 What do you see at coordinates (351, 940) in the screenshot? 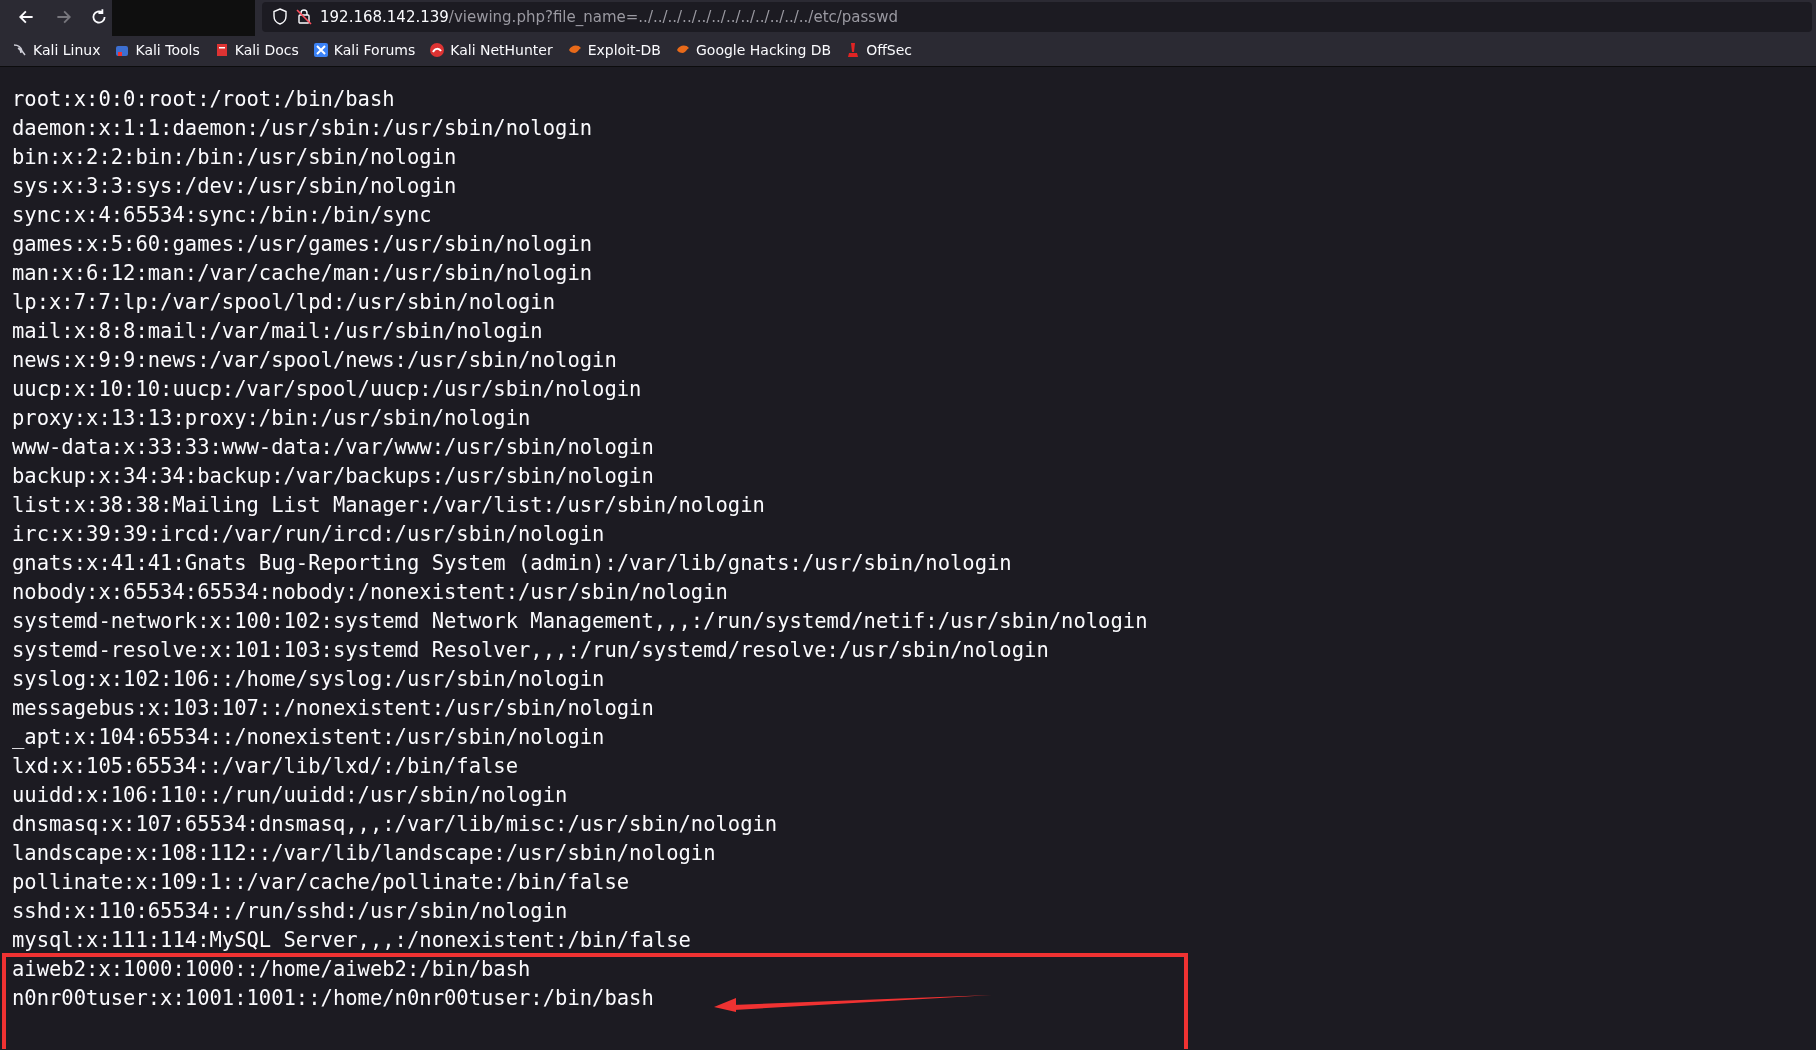
I see `passwd-line: mysql:x:111:114:MySQL Server,,,:/nonexistent:/bin/false` at bounding box center [351, 940].